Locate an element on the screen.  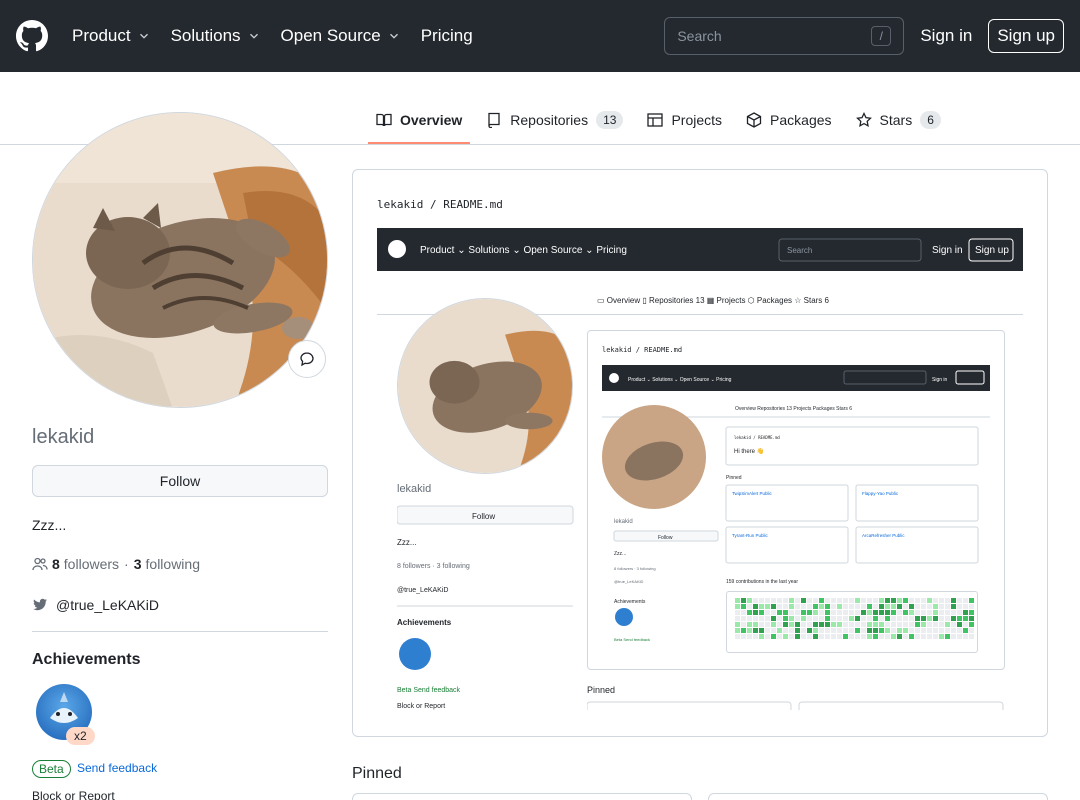
status-button is located at coordinates (307, 359).